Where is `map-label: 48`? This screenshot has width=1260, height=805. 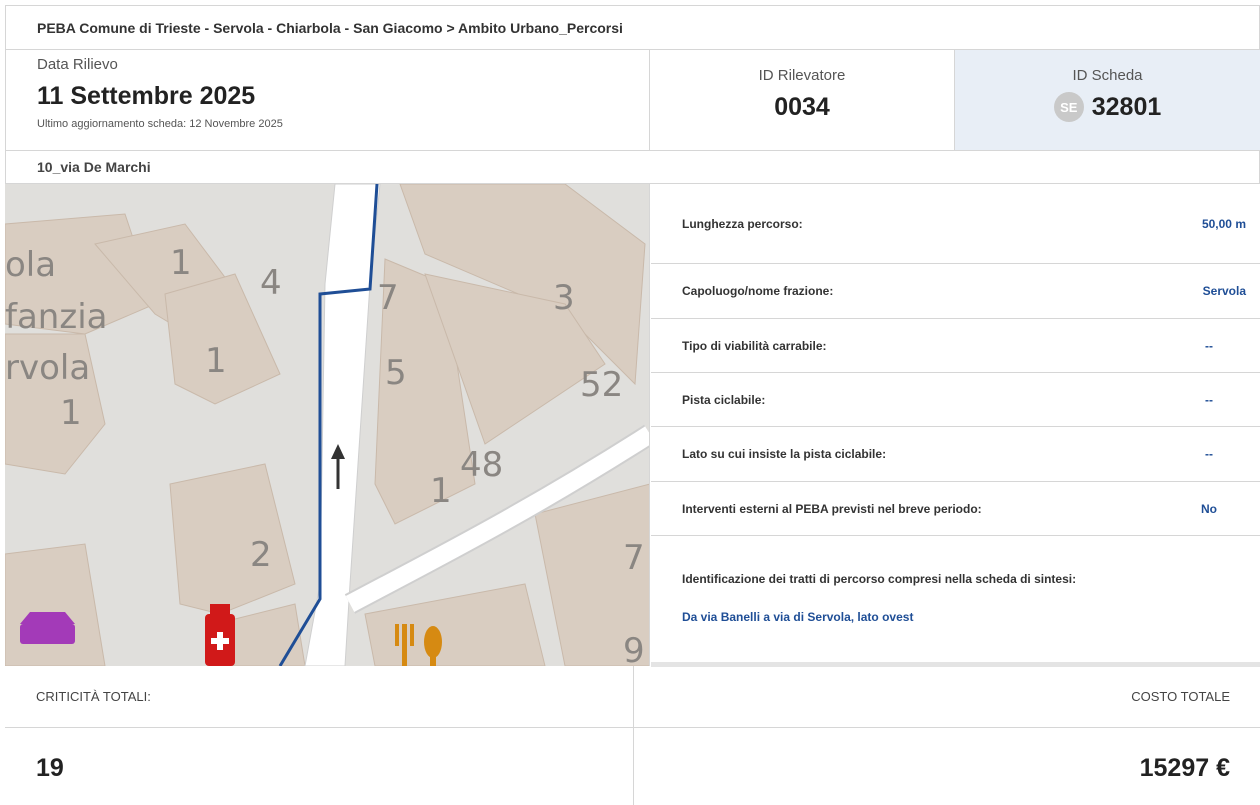 map-label: 48 is located at coordinates (481, 465).